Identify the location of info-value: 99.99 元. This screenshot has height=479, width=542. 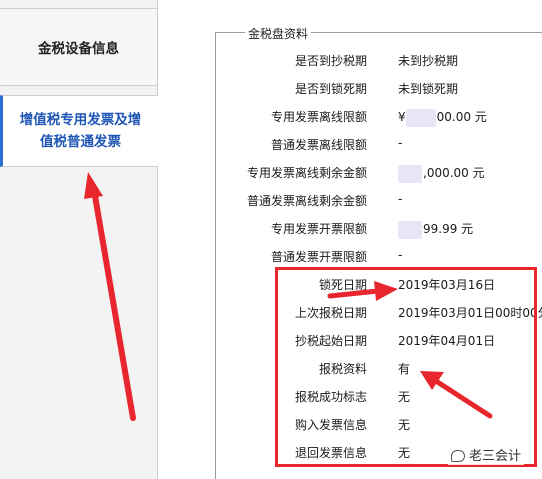
(448, 229).